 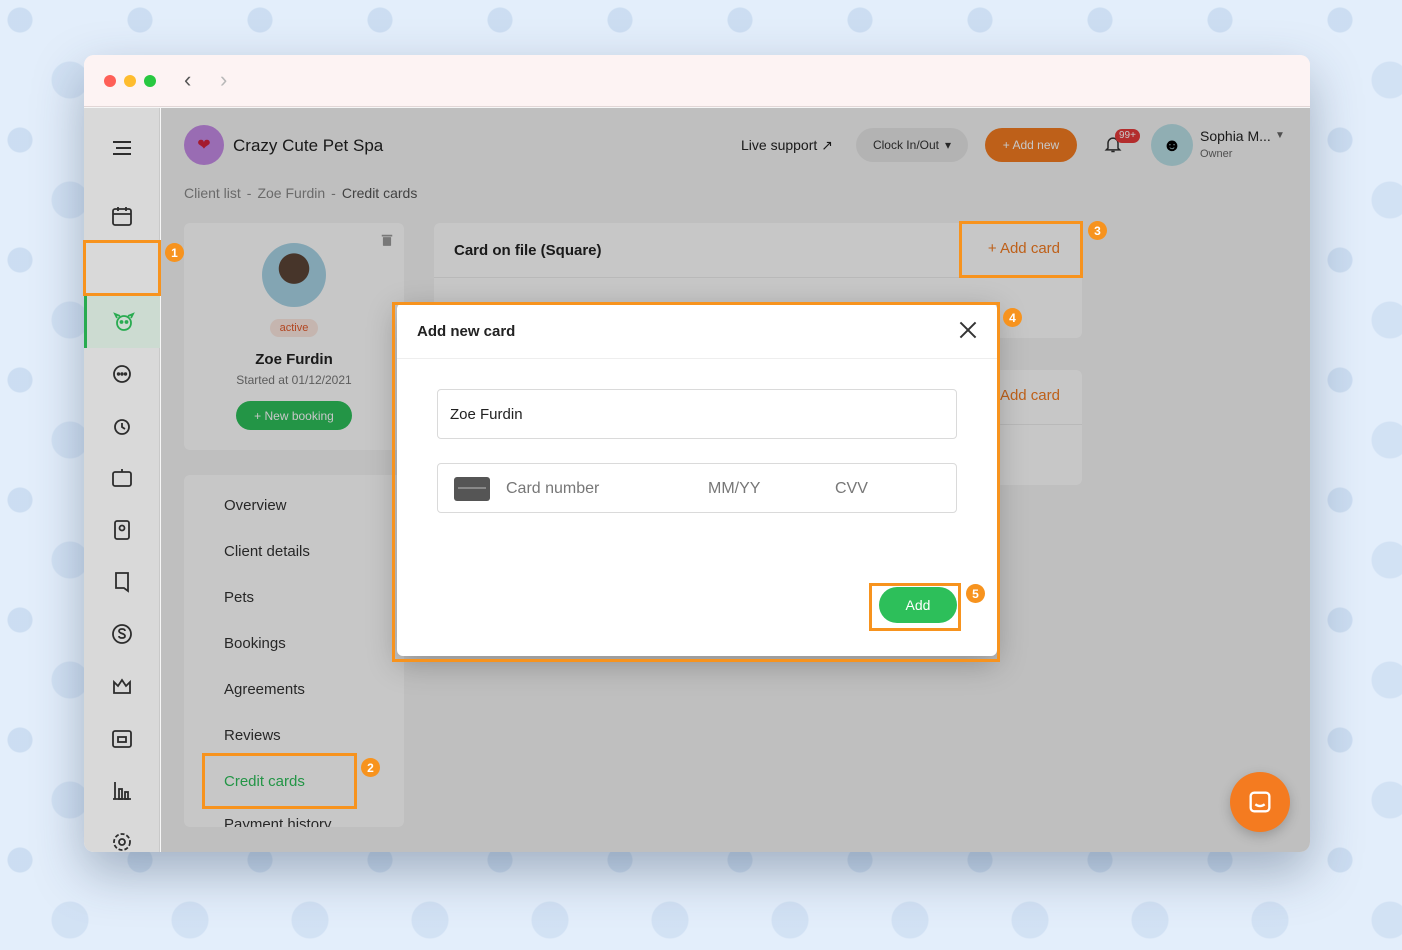 What do you see at coordinates (1260, 802) in the screenshot?
I see `chat-support-icon` at bounding box center [1260, 802].